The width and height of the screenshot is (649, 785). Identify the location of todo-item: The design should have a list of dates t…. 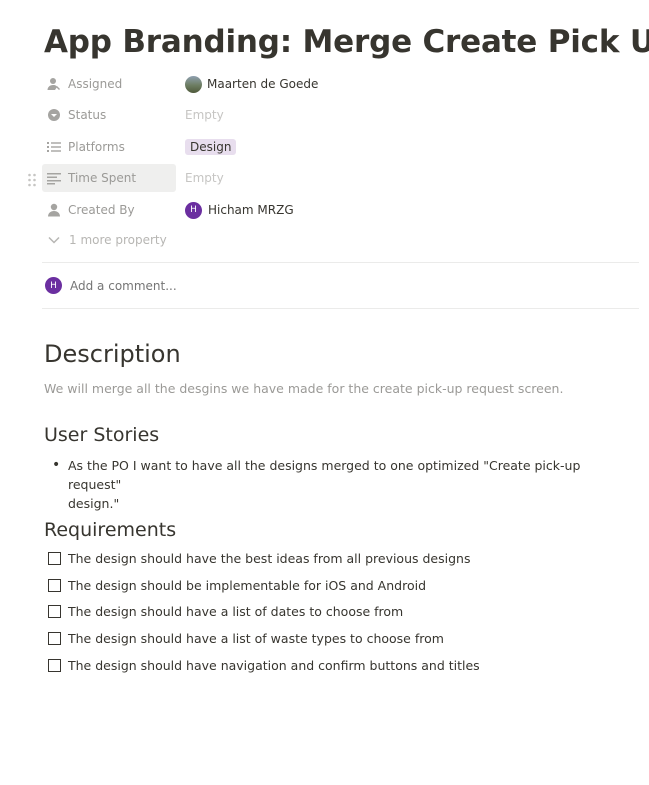
(225, 611).